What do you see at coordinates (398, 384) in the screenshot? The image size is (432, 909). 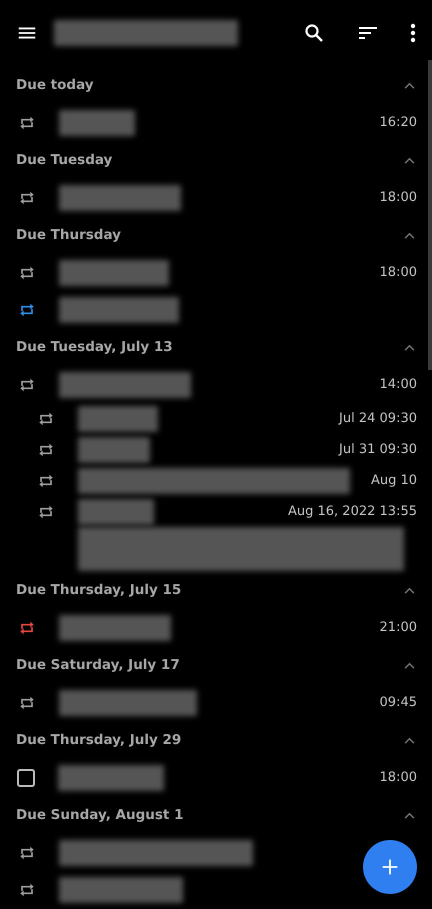 I see `due-time: 14:00` at bounding box center [398, 384].